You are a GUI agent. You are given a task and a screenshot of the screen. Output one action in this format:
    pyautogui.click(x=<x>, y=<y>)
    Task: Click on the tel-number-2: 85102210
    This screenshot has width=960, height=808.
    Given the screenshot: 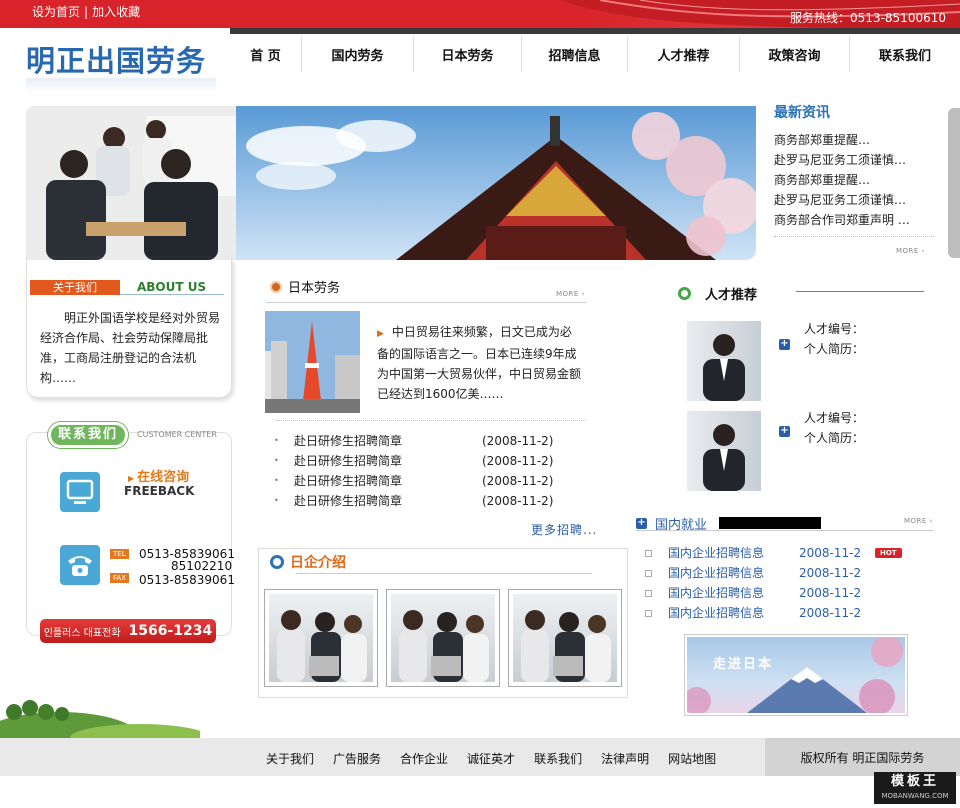 What is the action you would take?
    pyautogui.click(x=202, y=566)
    